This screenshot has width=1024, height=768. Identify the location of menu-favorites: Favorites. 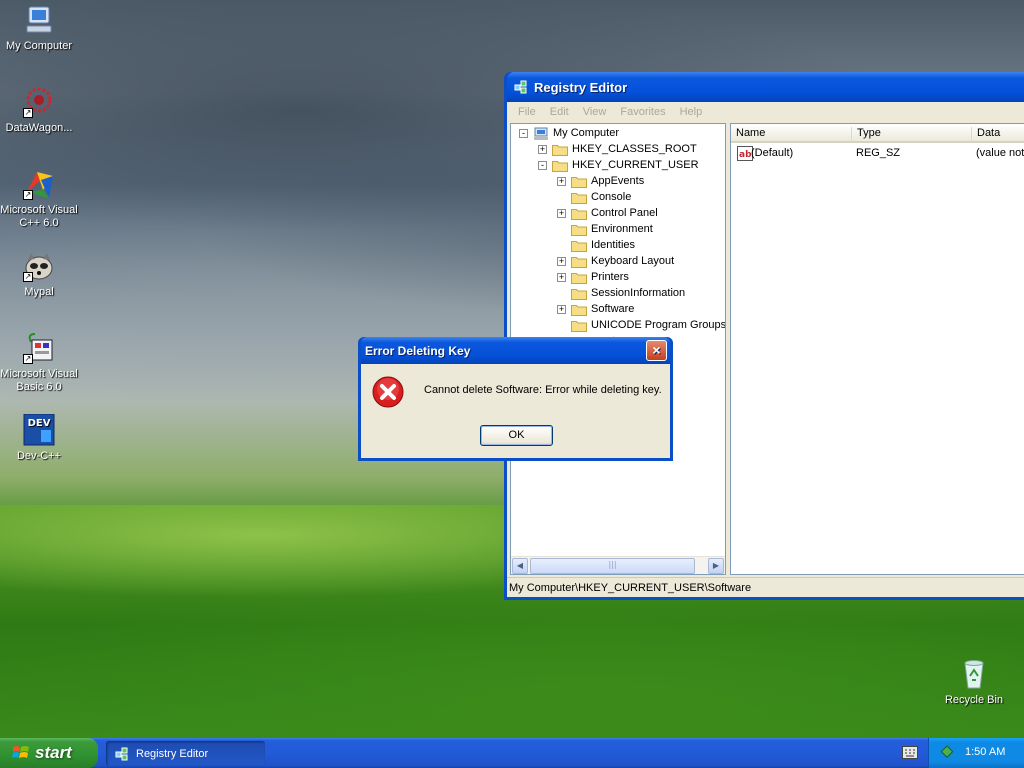
(642, 112).